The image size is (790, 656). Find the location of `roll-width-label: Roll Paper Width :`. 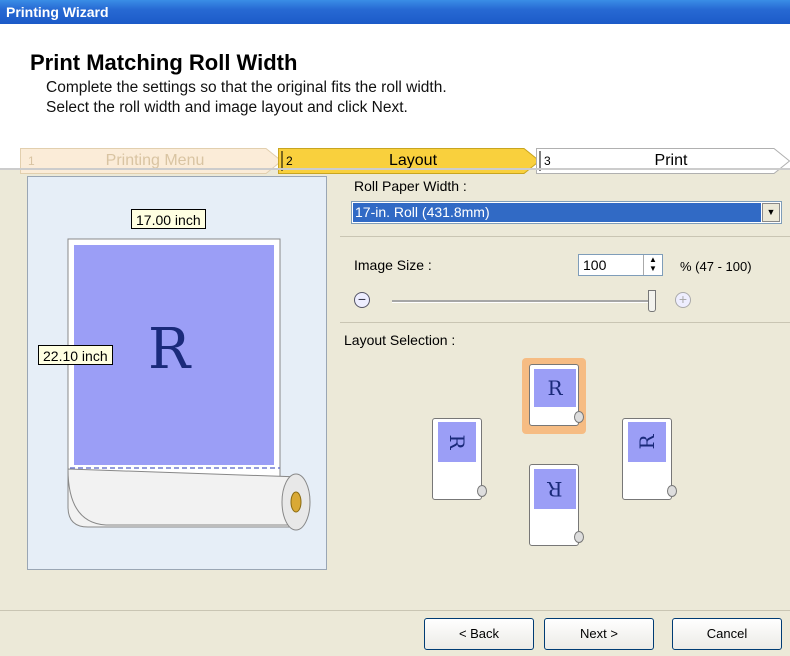

roll-width-label: Roll Paper Width : is located at coordinates (410, 186).